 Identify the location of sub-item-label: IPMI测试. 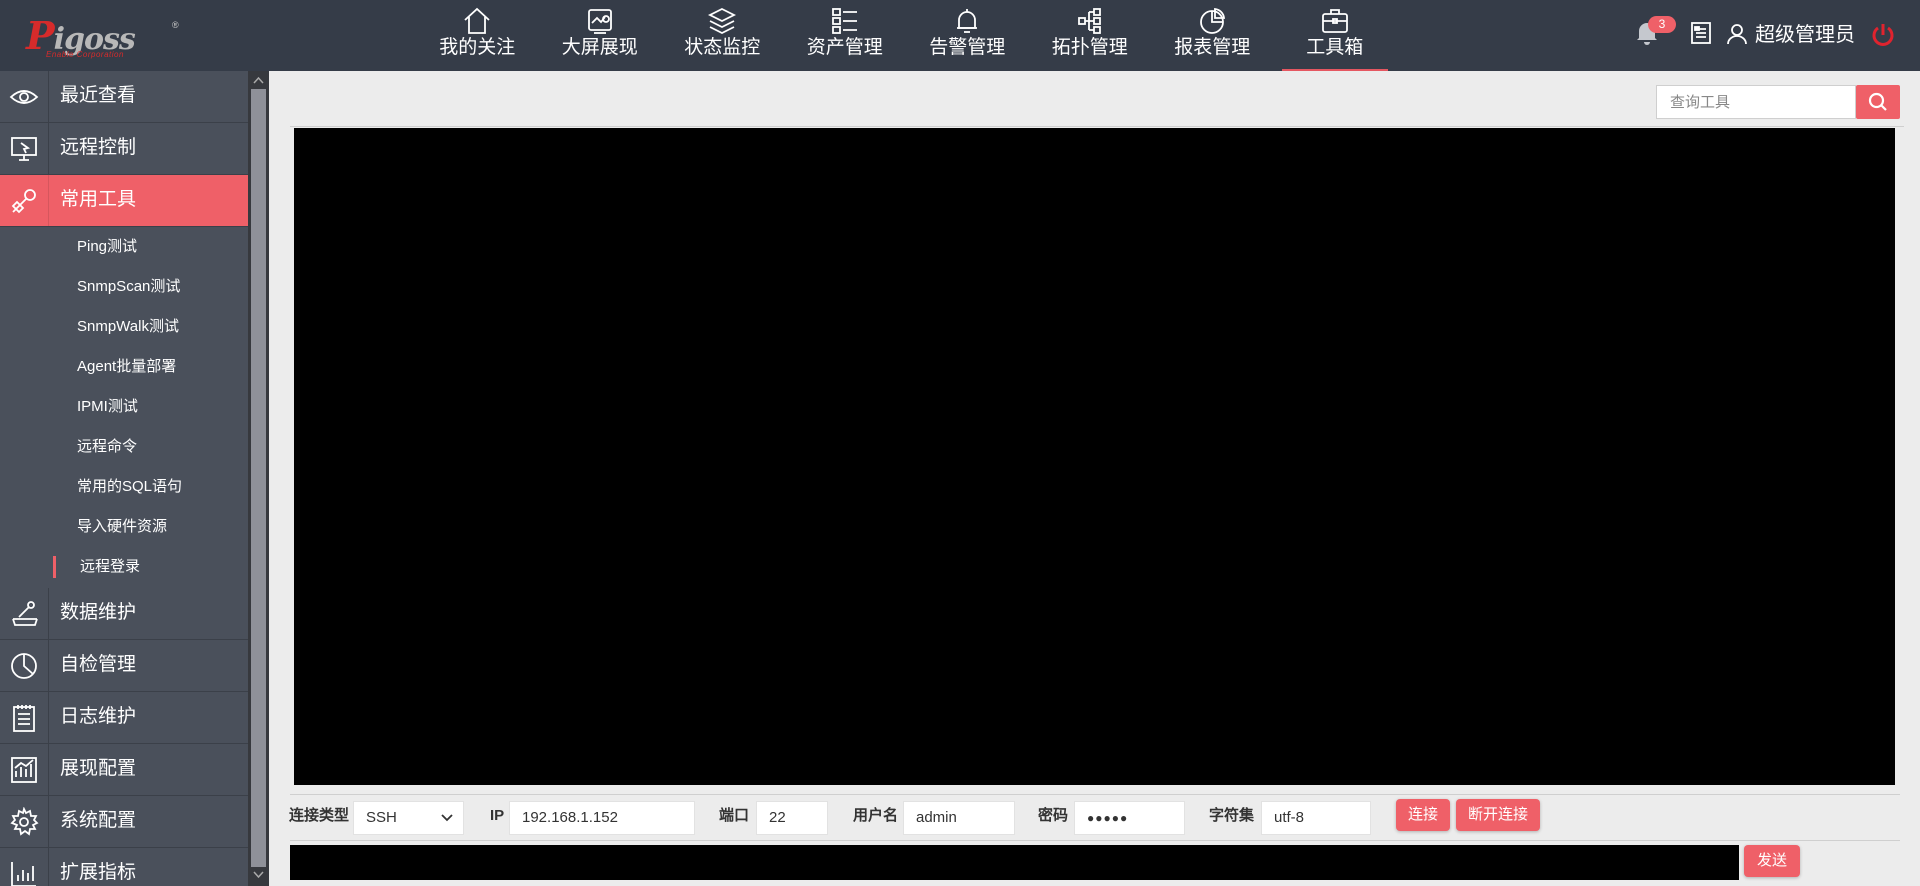
(107, 406).